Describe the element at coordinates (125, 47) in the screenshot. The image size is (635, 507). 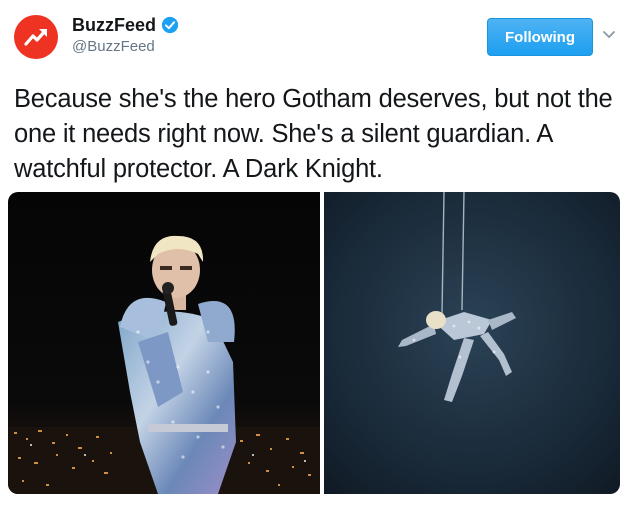
I see `account-handle: @BuzzFeed` at that location.